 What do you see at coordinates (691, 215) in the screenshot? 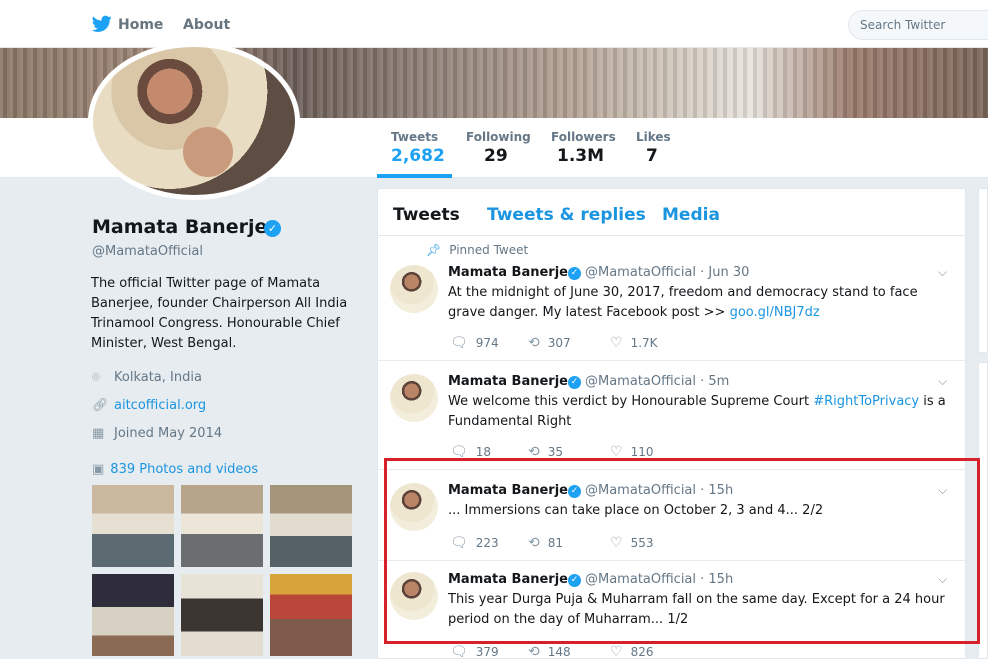
I see `tab-media: Media` at bounding box center [691, 215].